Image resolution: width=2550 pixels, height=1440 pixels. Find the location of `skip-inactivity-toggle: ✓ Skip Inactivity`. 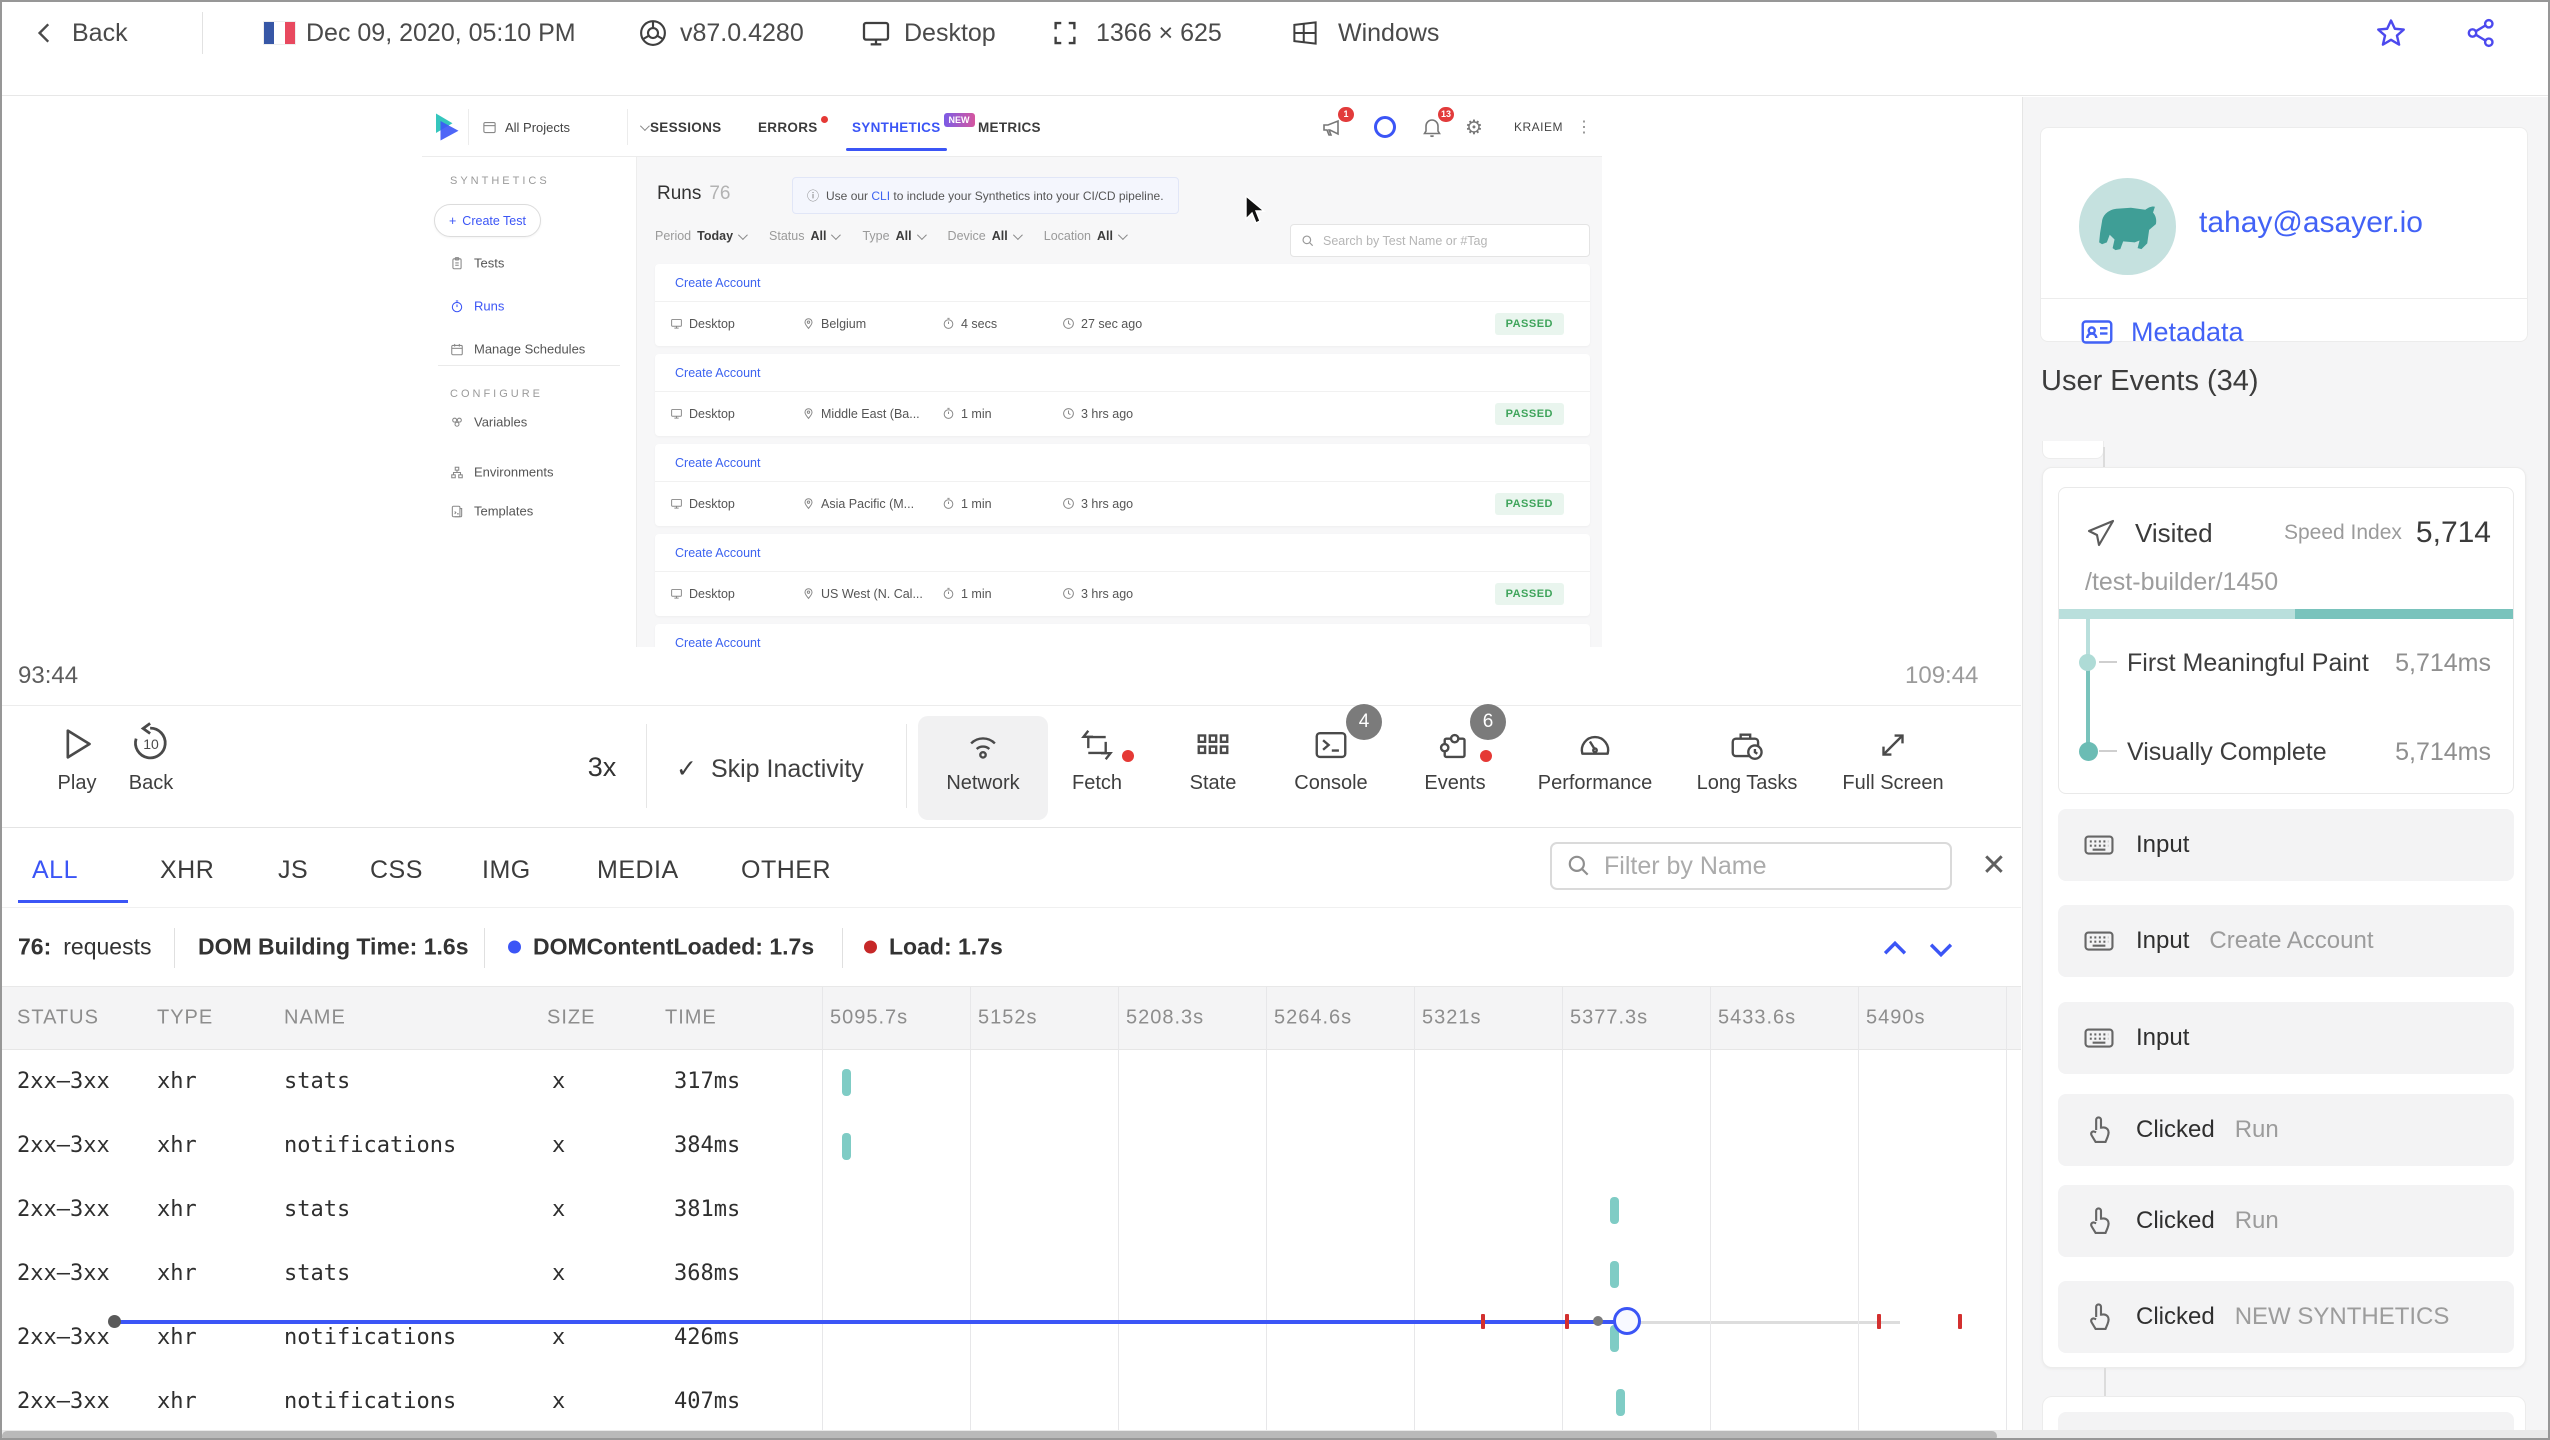

skip-inactivity-toggle: ✓ Skip Inactivity is located at coordinates (770, 769).